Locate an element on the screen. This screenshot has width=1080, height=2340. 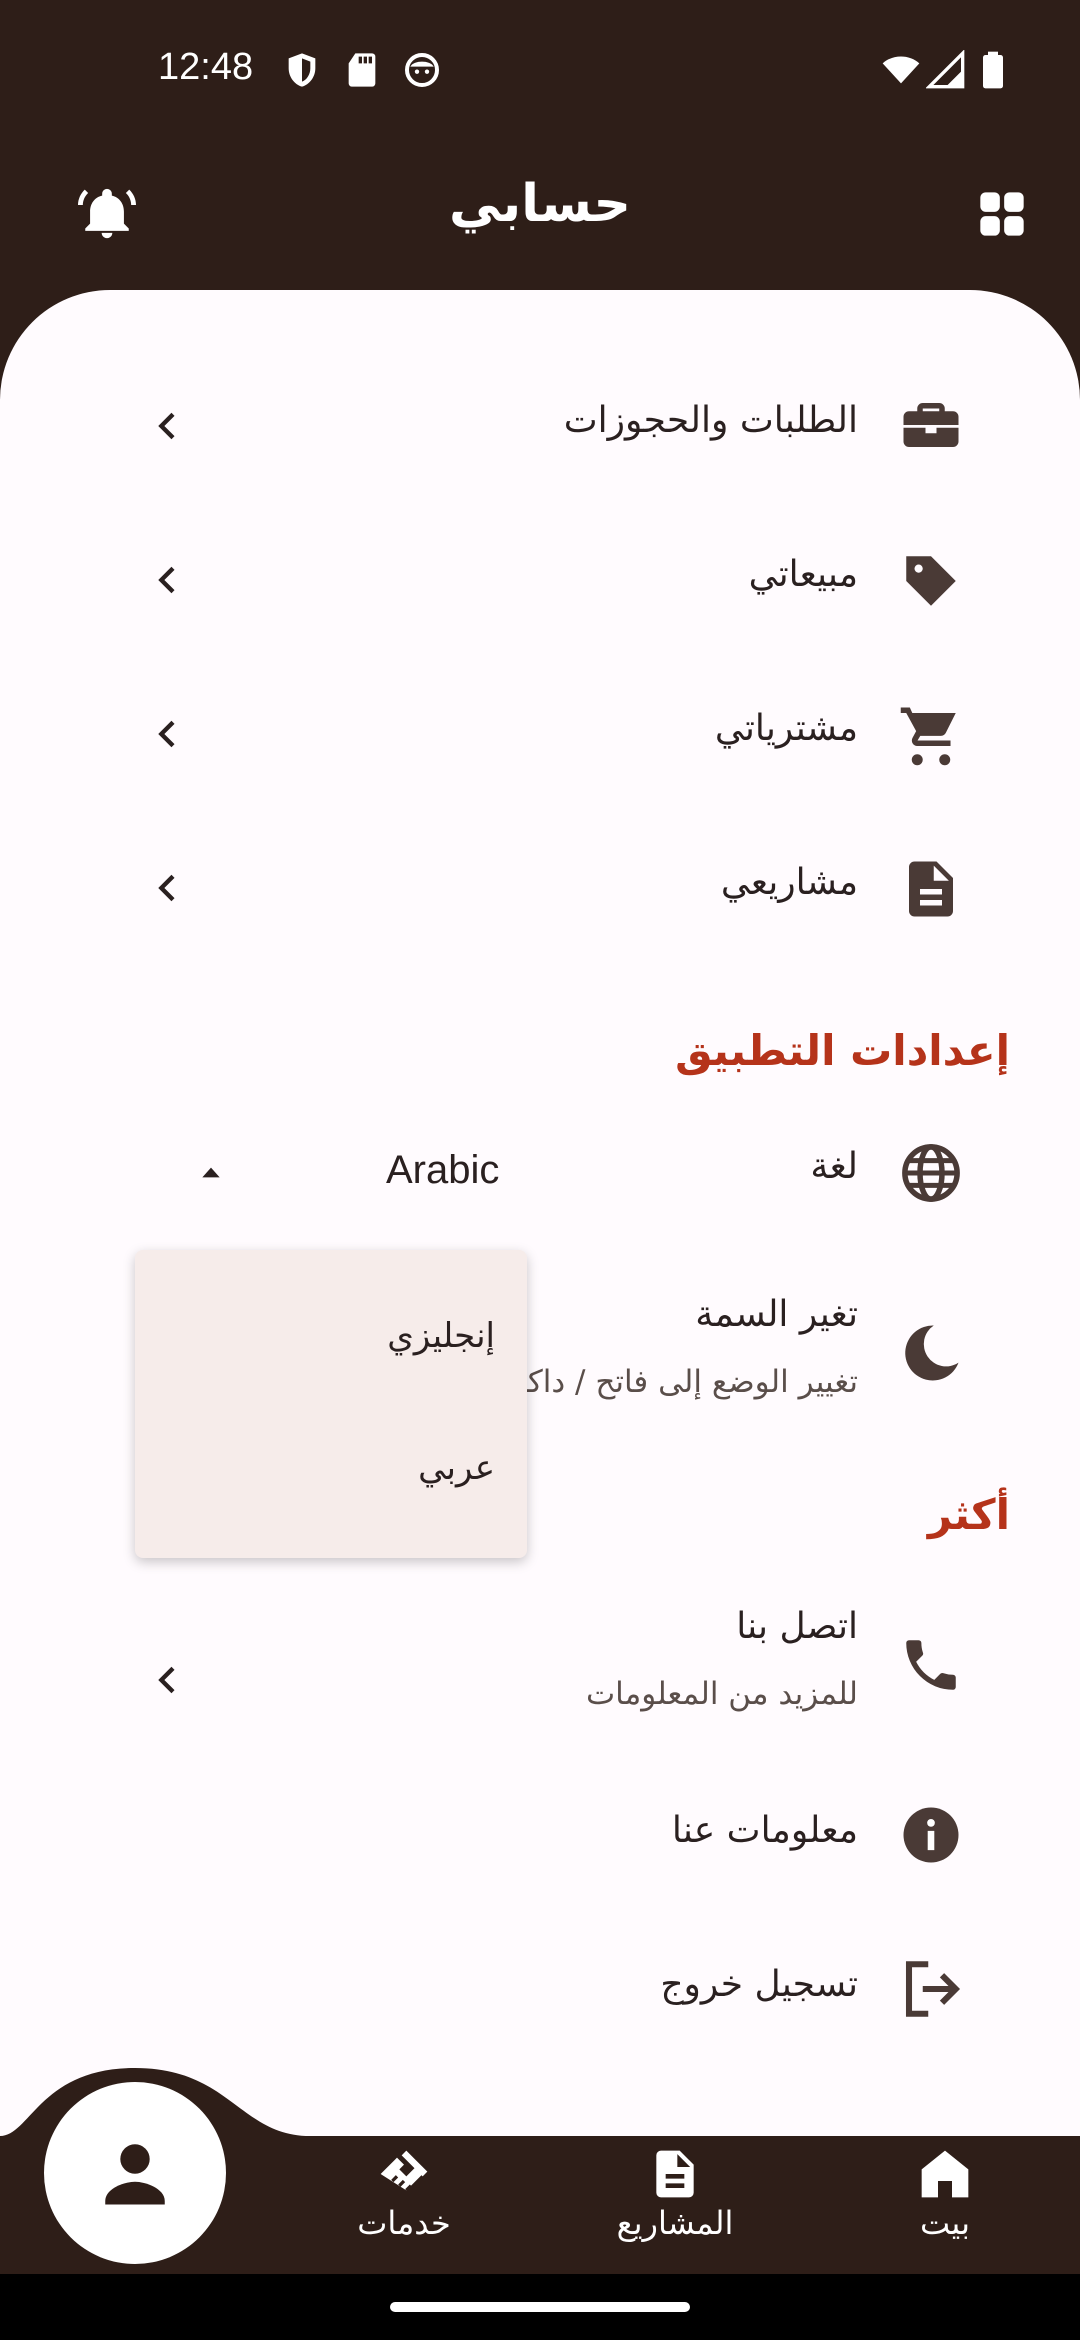
tag-icon is located at coordinates (931, 581).